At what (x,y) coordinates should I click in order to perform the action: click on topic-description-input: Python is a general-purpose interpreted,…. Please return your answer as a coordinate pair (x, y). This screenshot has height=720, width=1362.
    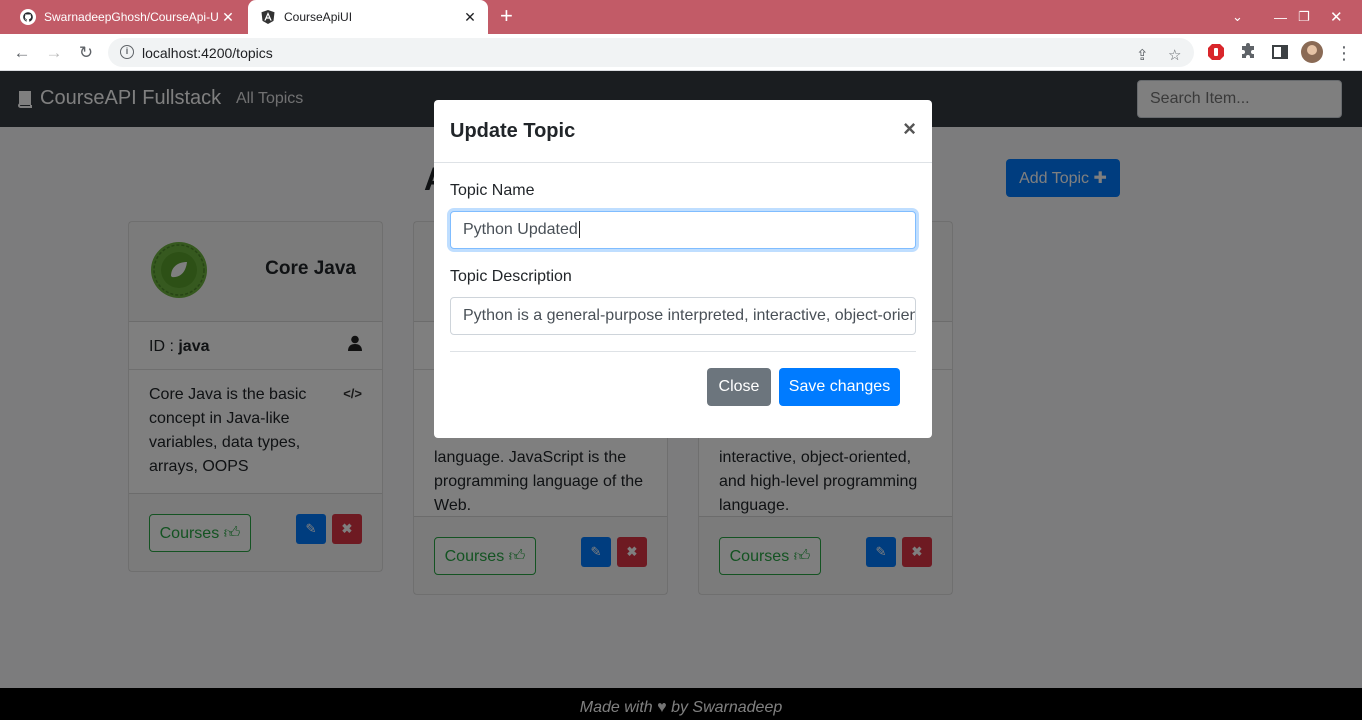
    Looking at the image, I should click on (683, 316).